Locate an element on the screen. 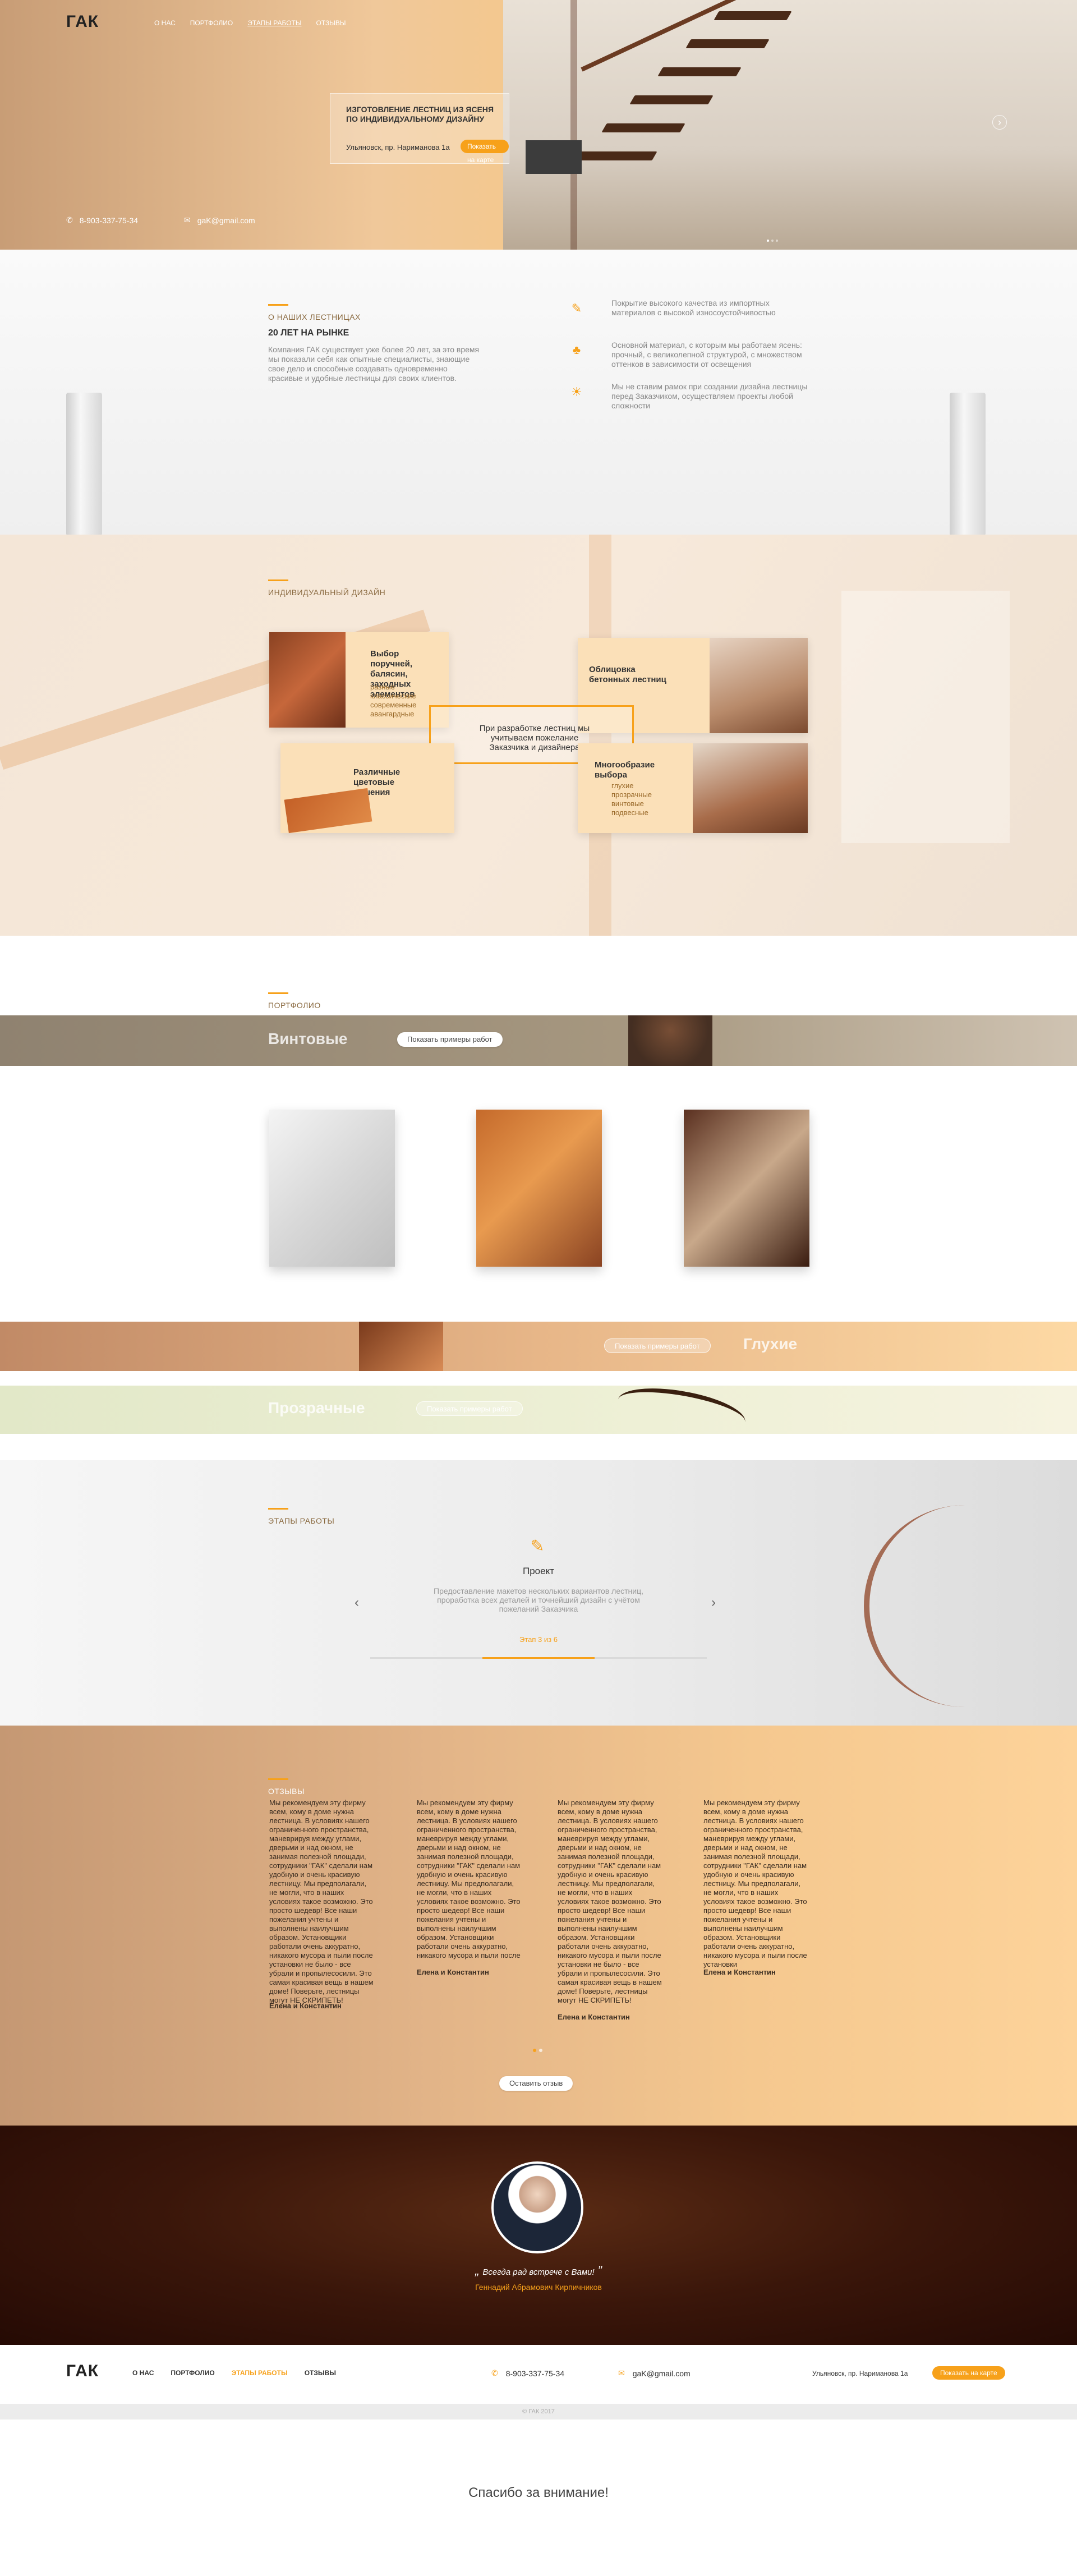  nav-item-reviews: Отзывы is located at coordinates (331, 23).